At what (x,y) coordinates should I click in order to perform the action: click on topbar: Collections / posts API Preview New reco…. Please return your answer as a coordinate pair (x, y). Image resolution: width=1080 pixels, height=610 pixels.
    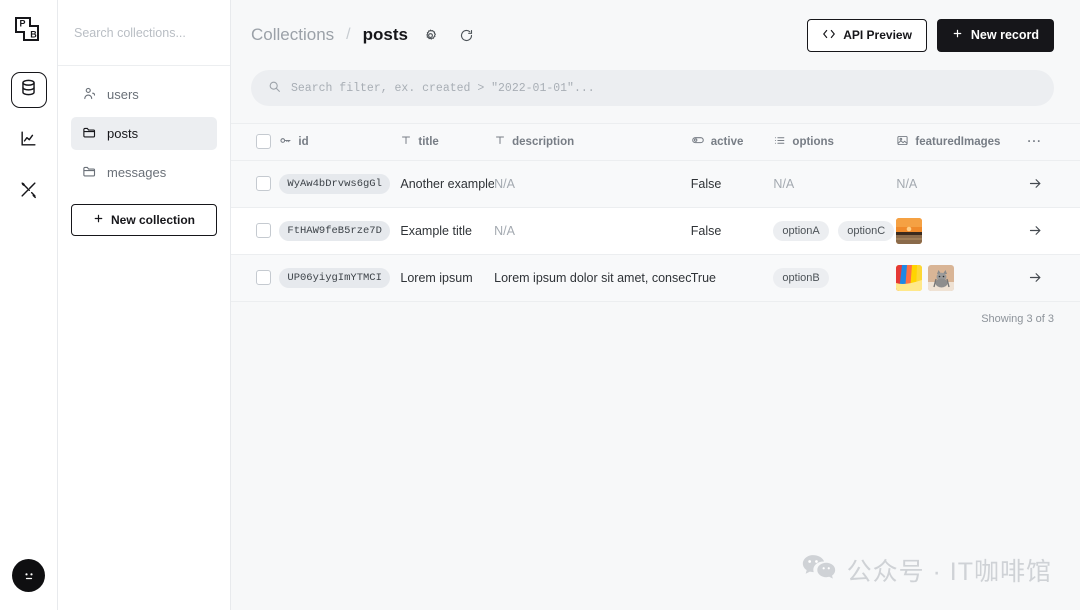
    Looking at the image, I should click on (655, 35).